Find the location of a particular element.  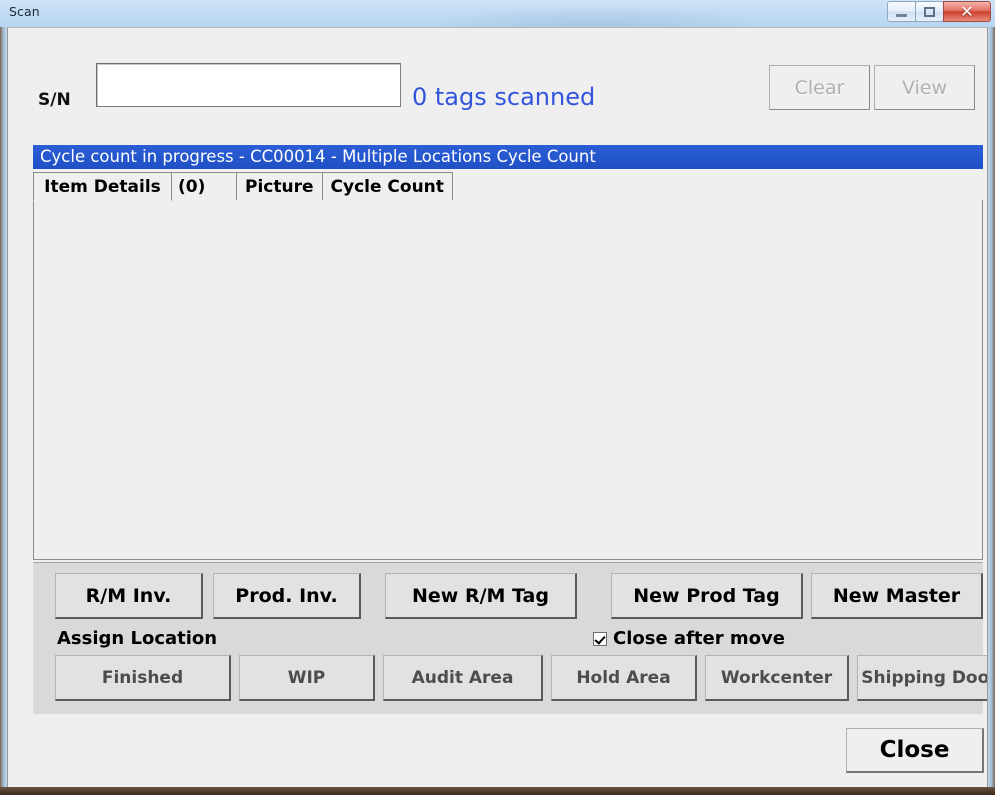

window-frame-bottom-edge is located at coordinates (497, 791).